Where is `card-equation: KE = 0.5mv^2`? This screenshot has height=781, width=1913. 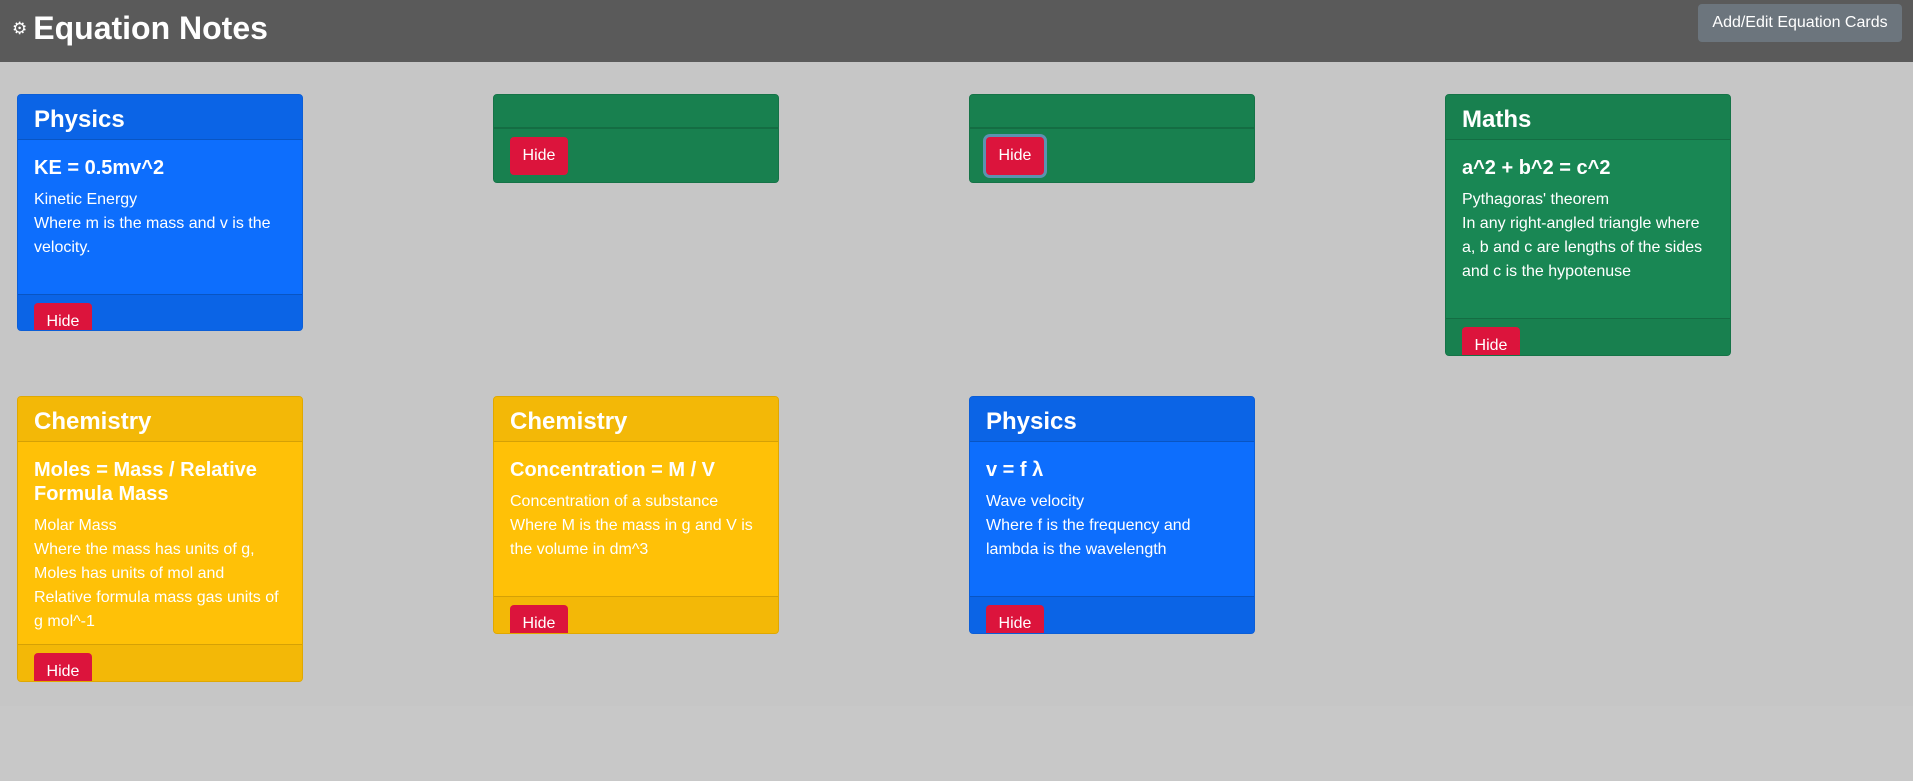 card-equation: KE = 0.5mv^2 is located at coordinates (99, 168).